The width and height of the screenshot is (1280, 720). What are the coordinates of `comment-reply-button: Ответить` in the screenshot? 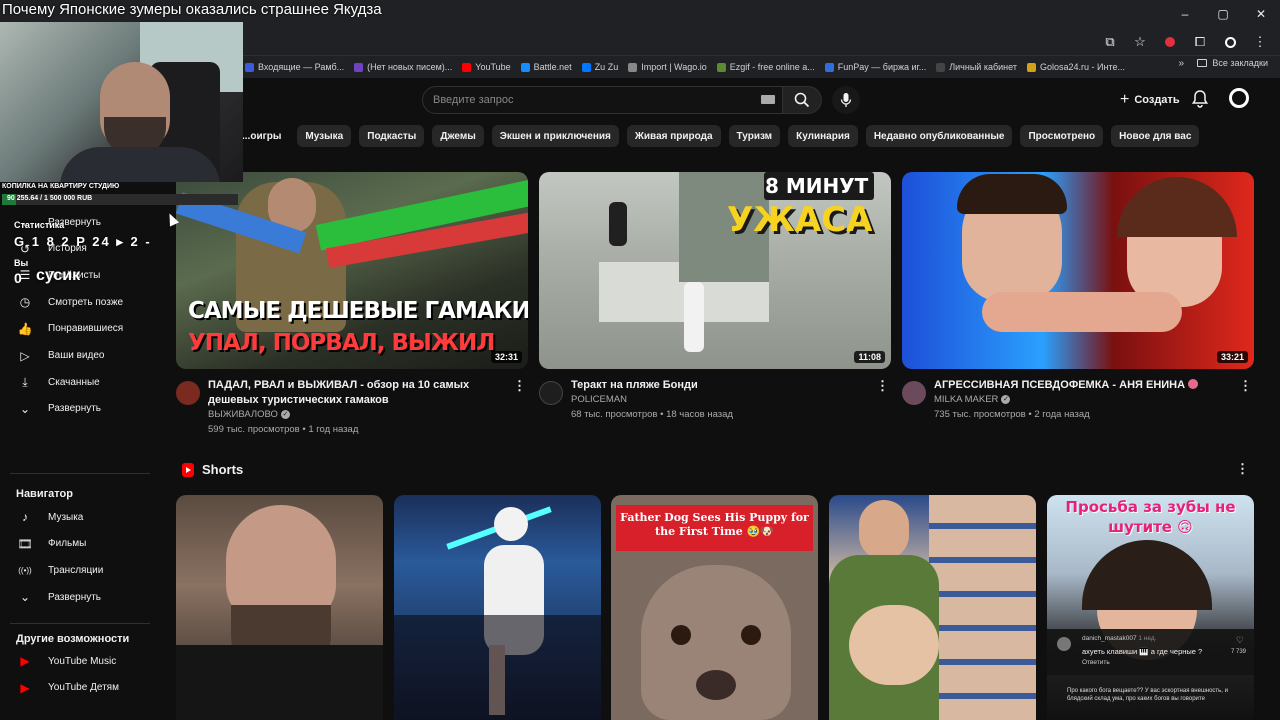 It's located at (1096, 662).